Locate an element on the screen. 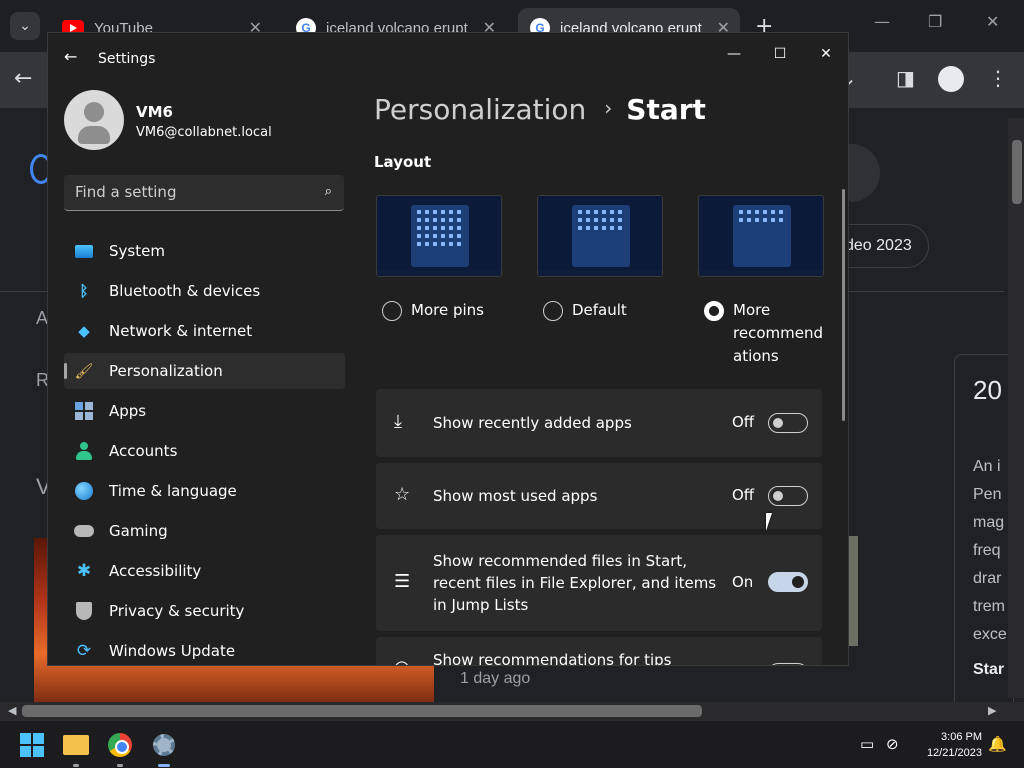 This screenshot has height=768, width=1024. setting-label: Show recently added apps is located at coordinates (532, 423).